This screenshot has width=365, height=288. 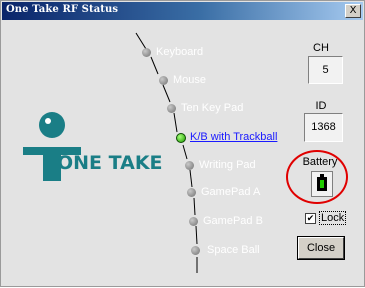 What do you see at coordinates (321, 106) in the screenshot?
I see `id-label: ID` at bounding box center [321, 106].